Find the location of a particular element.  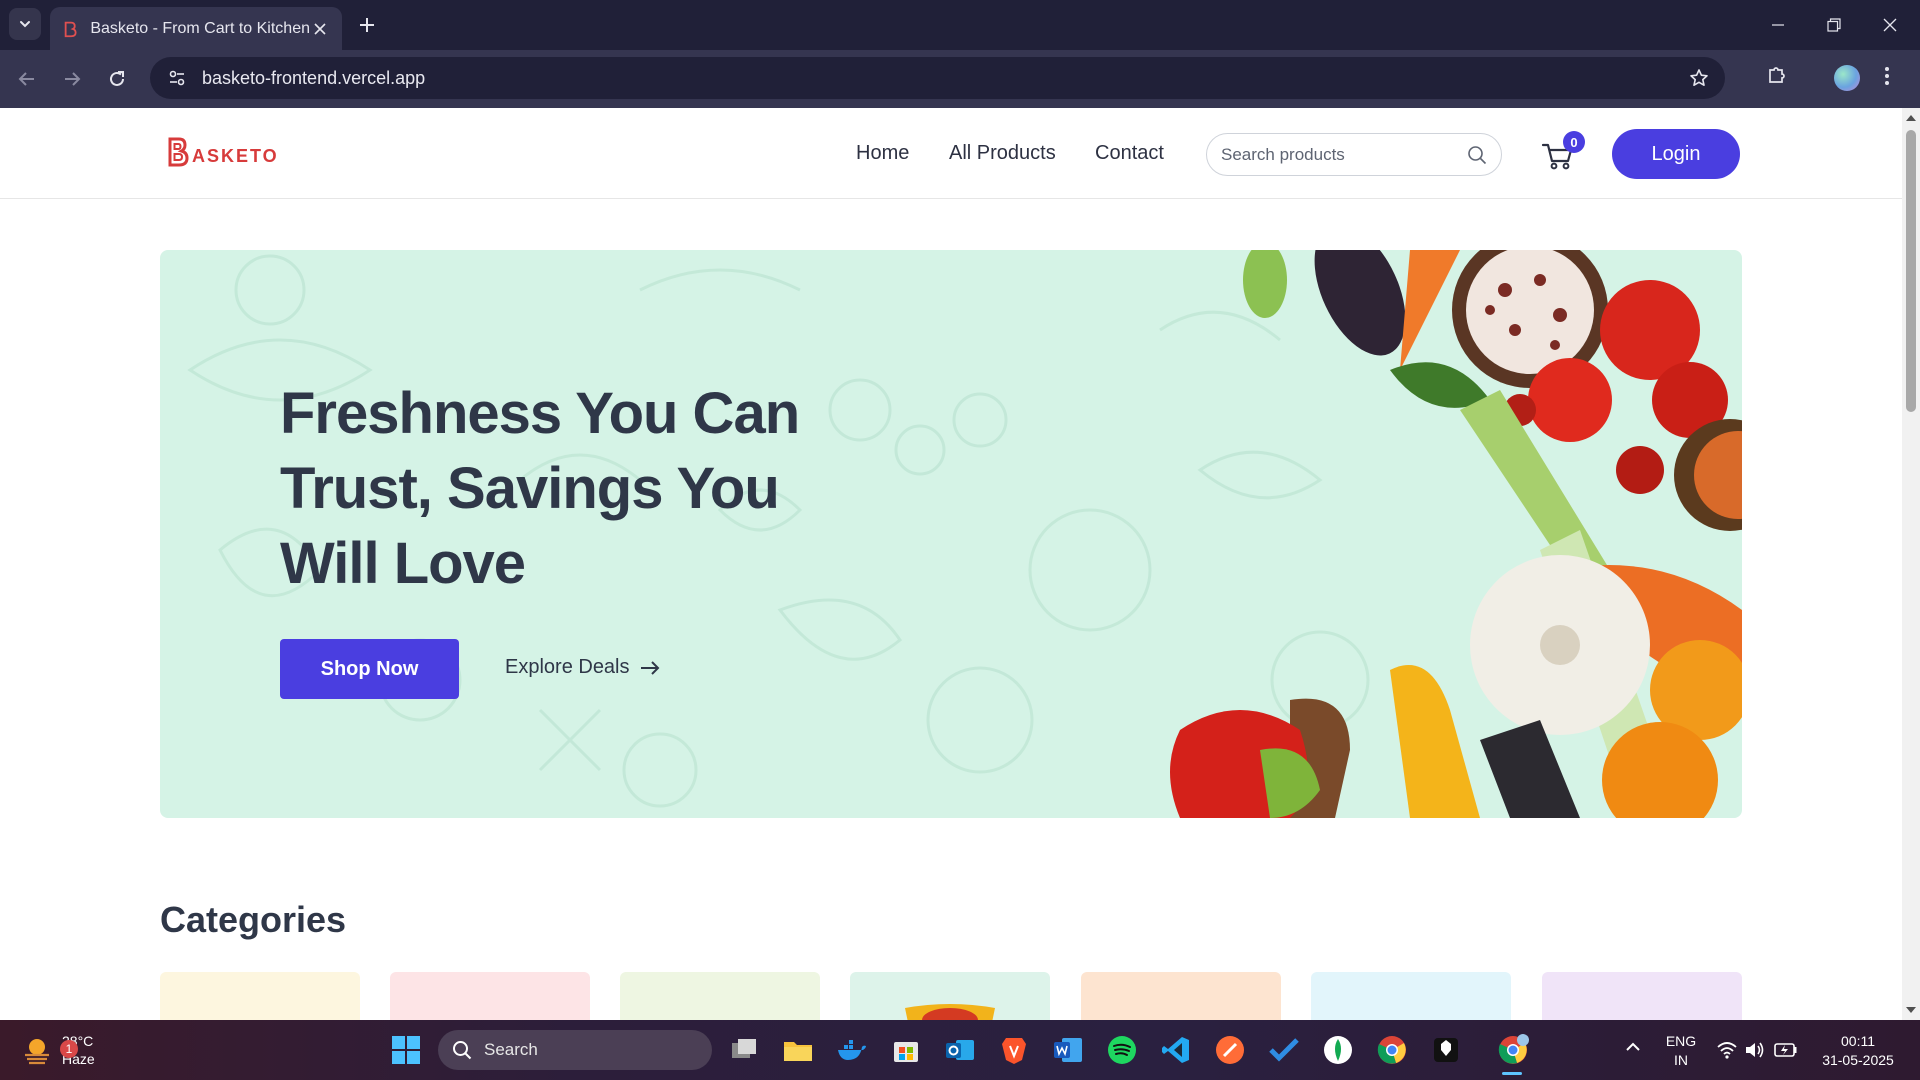

forward-button is located at coordinates (72, 79).